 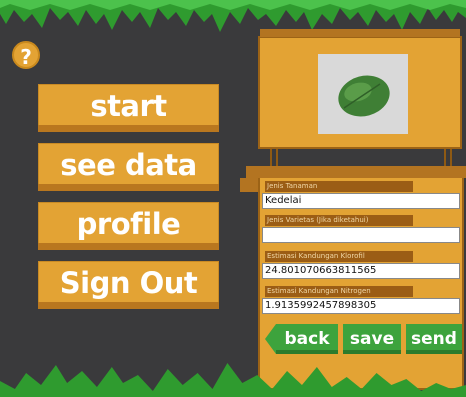 What do you see at coordinates (128, 285) in the screenshot?
I see `sign-out-button: Sign Out` at bounding box center [128, 285].